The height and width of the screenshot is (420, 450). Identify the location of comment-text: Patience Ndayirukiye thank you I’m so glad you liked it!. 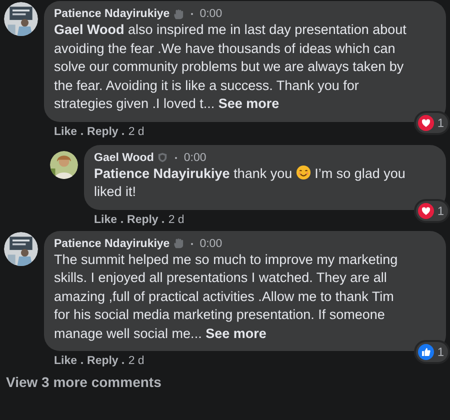
(250, 182).